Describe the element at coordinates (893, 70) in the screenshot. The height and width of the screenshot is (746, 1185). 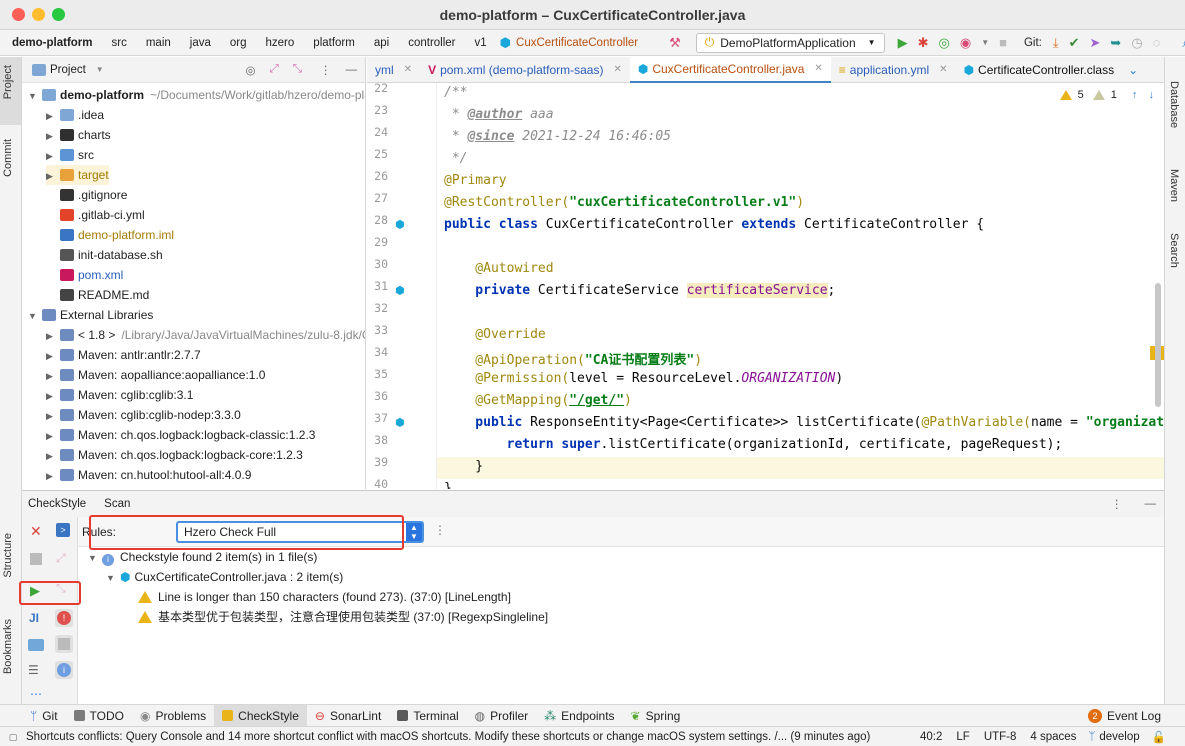
I see `tab-application-yml: ≡ application.yml ✕` at that location.